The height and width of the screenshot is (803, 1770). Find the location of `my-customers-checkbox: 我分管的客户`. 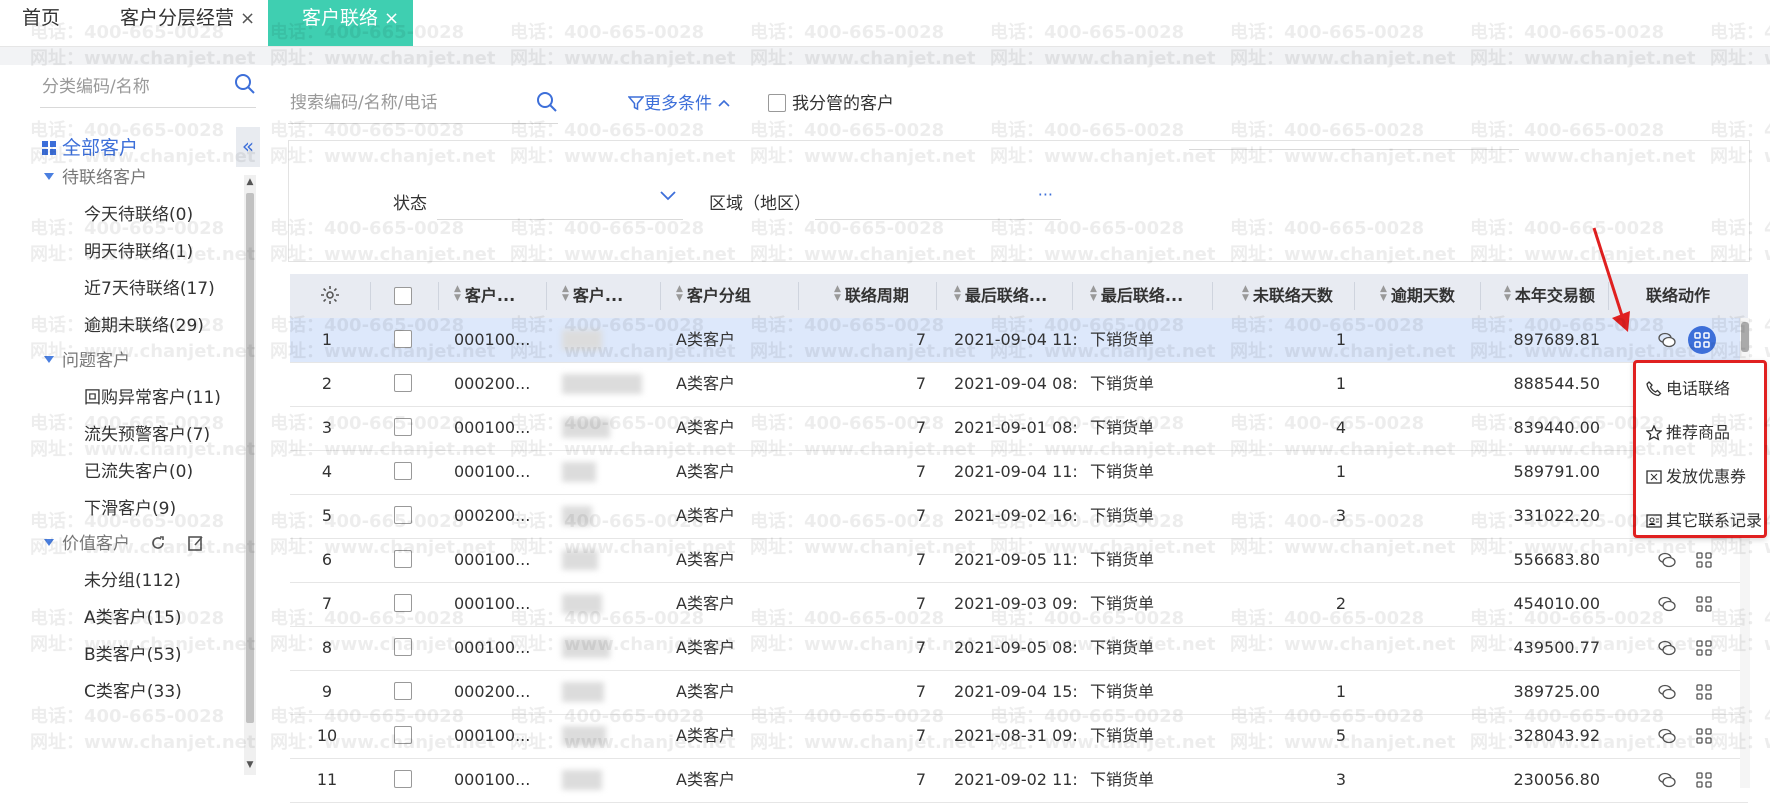

my-customers-checkbox: 我分管的客户 is located at coordinates (831, 101).